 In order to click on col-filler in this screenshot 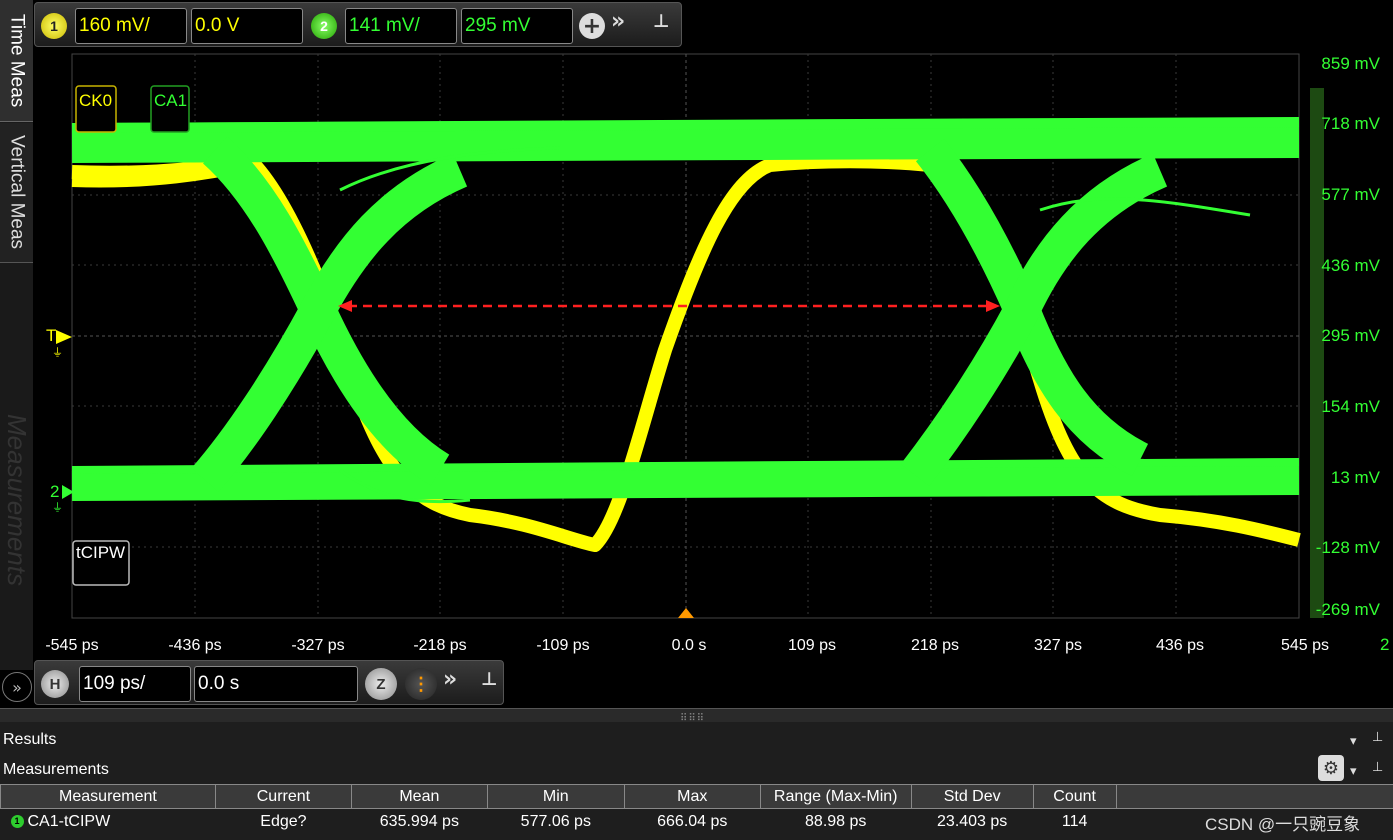, I will do `click(1254, 796)`.